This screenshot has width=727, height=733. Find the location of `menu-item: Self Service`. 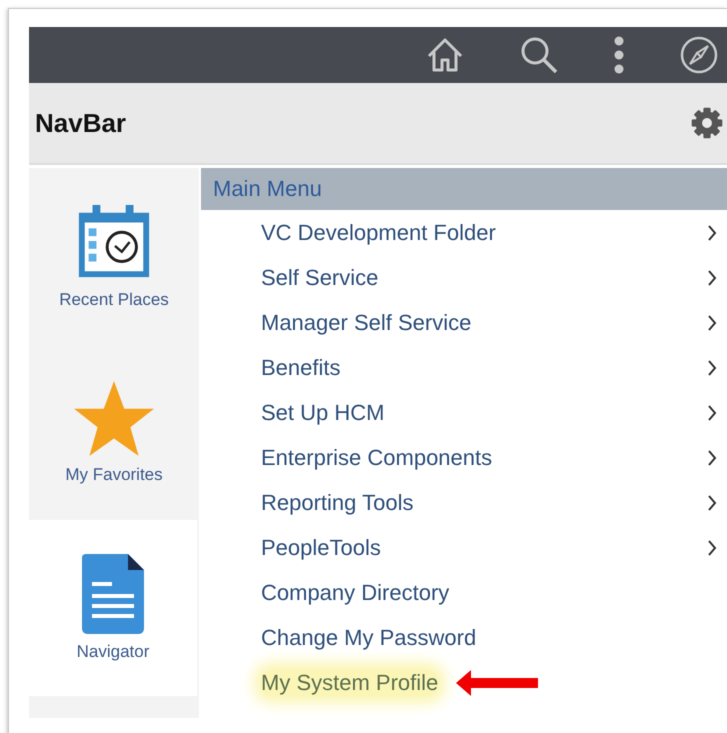

menu-item: Self Service is located at coordinates (464, 277).